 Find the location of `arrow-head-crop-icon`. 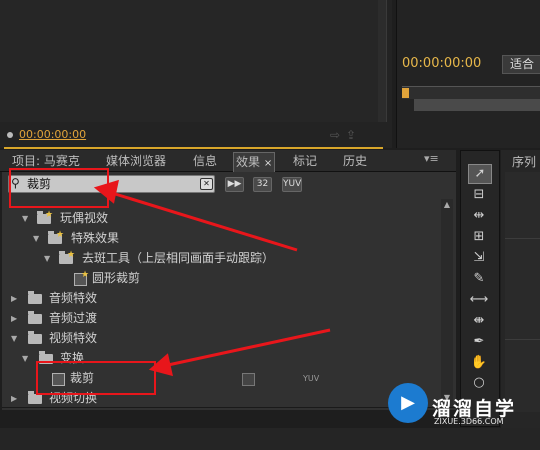

arrow-head-crop-icon is located at coordinates (160, 365).